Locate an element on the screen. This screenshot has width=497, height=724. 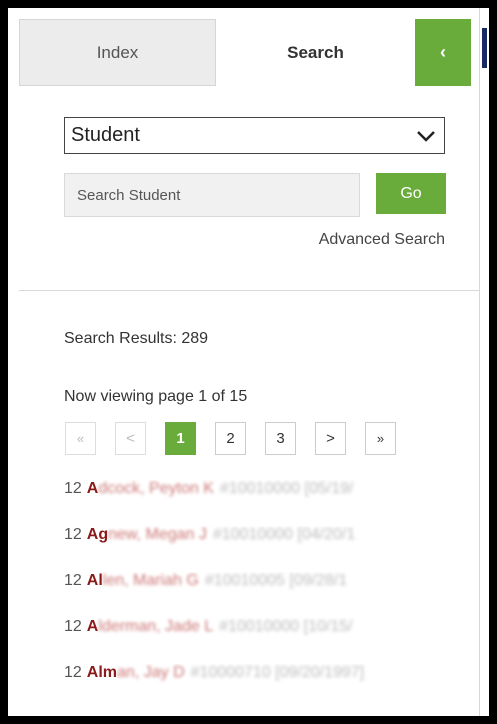
divider is located at coordinates (249, 290).